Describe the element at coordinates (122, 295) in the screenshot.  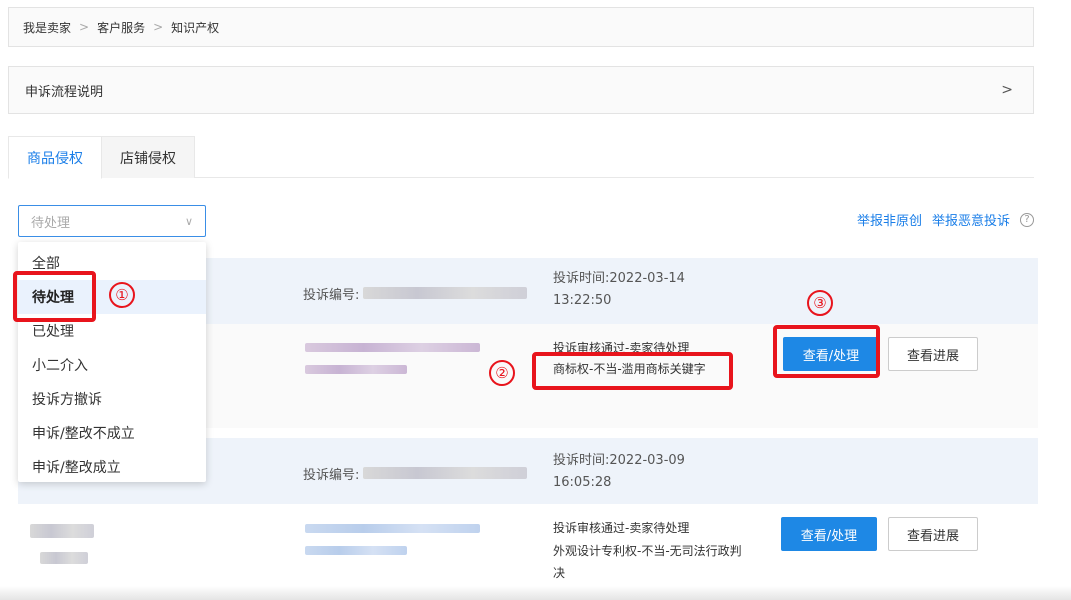
I see `step-marker-1: ①` at that location.